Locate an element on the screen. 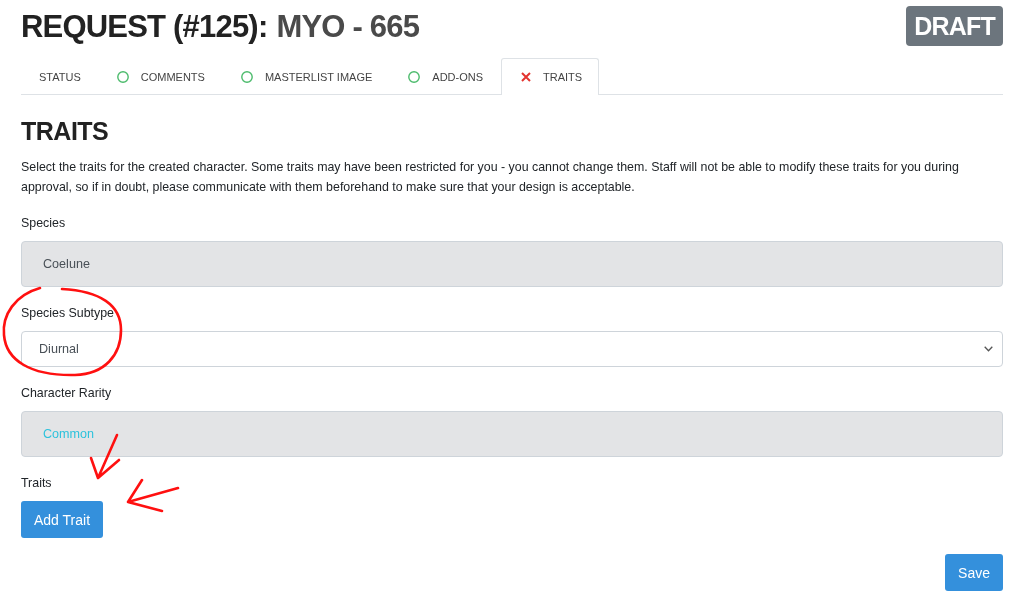 The height and width of the screenshot is (612, 1023). select-field: Diurnal is located at coordinates (512, 349).